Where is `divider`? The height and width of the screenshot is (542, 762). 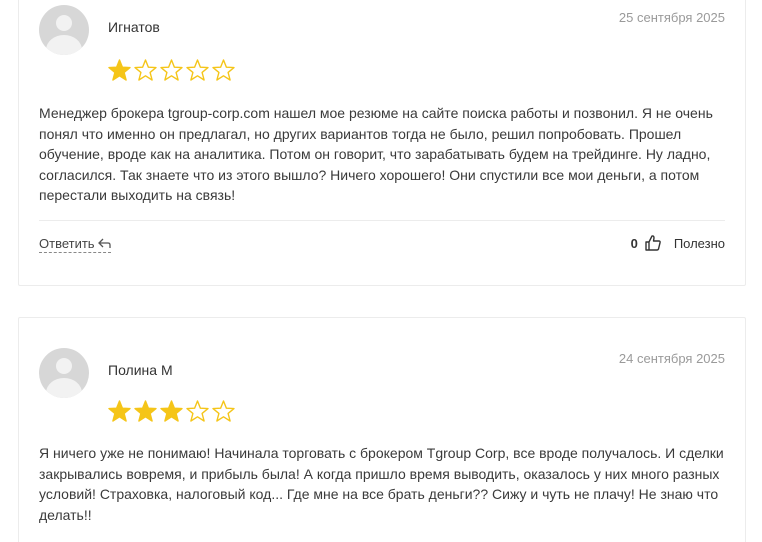 divider is located at coordinates (382, 220).